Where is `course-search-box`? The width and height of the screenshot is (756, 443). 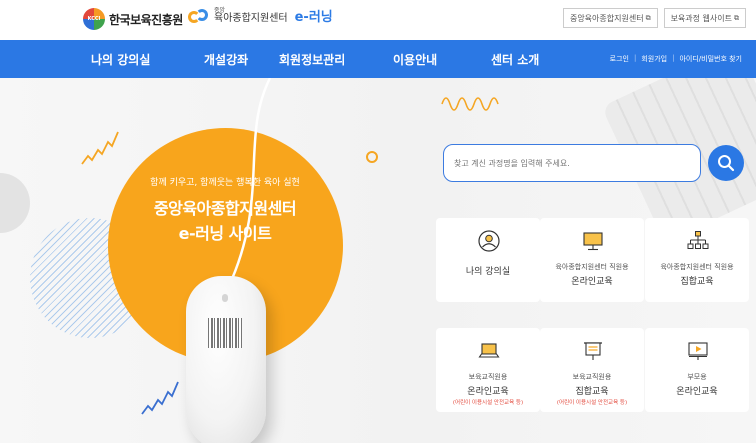
course-search-box is located at coordinates (572, 163).